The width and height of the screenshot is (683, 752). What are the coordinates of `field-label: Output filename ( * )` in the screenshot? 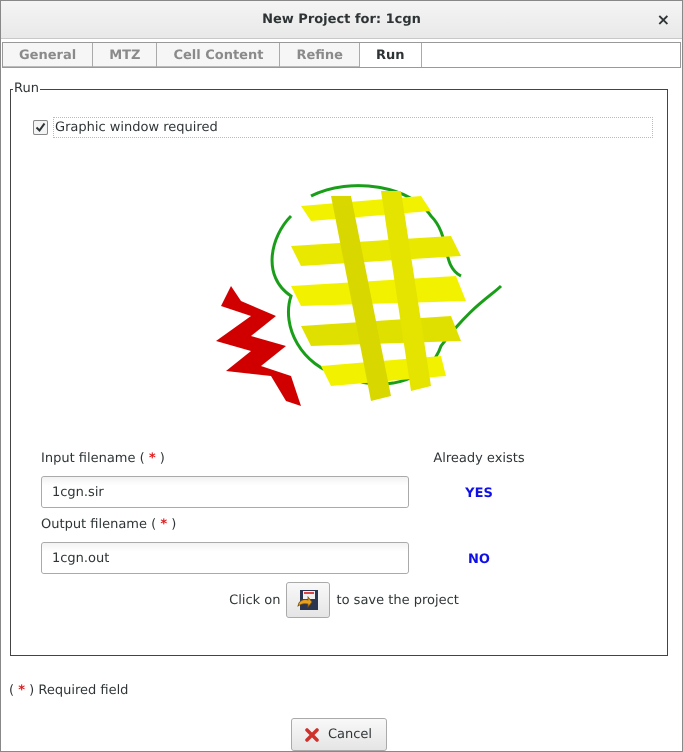 It's located at (109, 525).